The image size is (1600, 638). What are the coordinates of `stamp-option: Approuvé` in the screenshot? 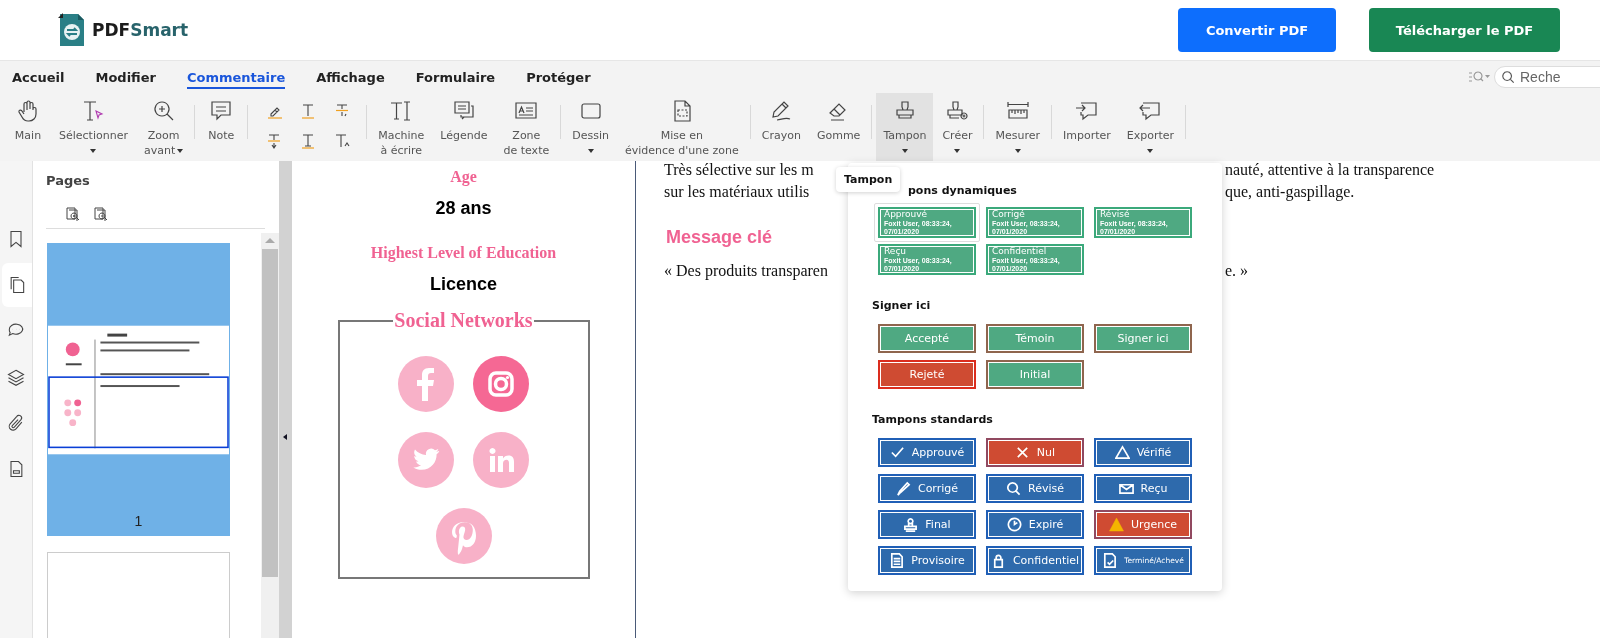 It's located at (927, 452).